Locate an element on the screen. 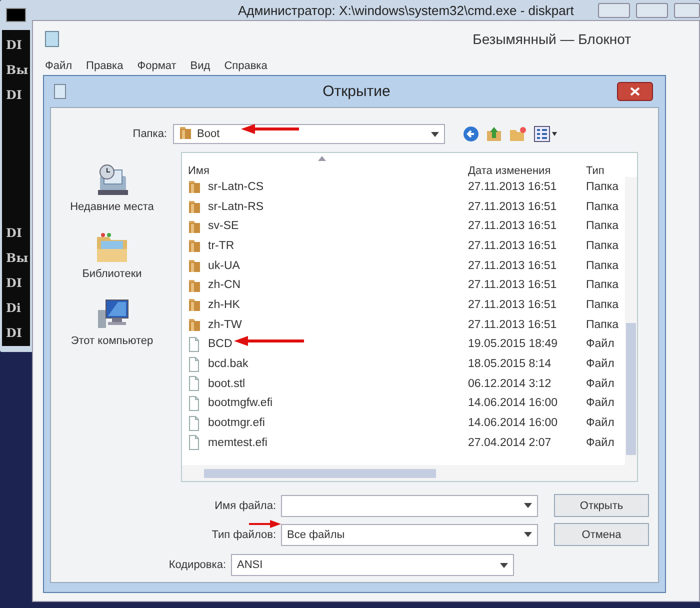  menu-item: Вид is located at coordinates (200, 66).